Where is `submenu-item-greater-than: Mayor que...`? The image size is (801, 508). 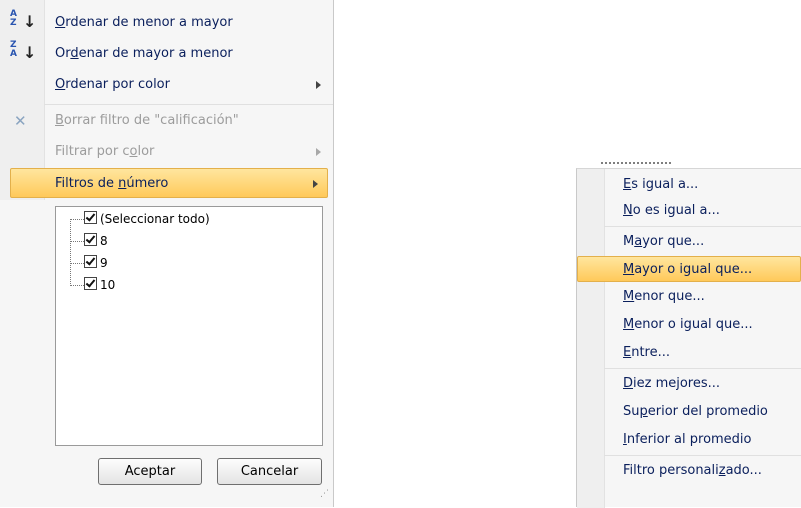 submenu-item-greater-than: Mayor que... is located at coordinates (689, 242).